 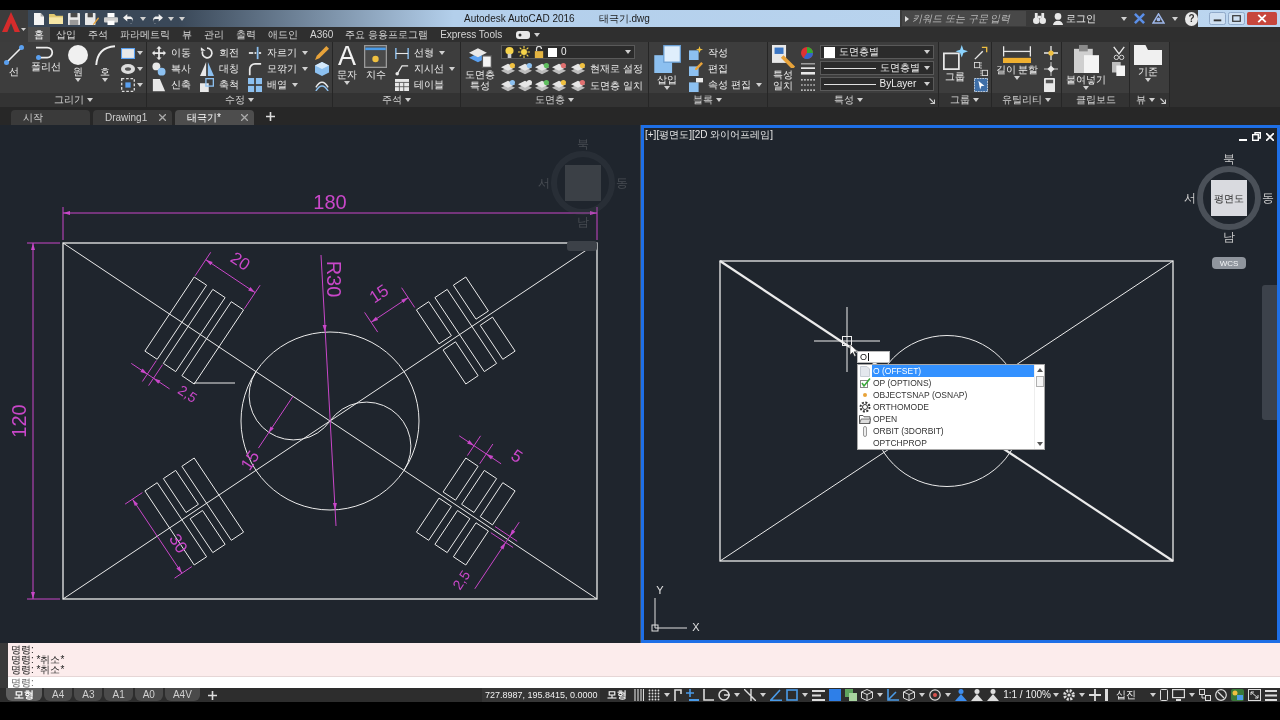 What do you see at coordinates (1163, 101) in the screenshot?
I see `launcher-arrow-icon` at bounding box center [1163, 101].